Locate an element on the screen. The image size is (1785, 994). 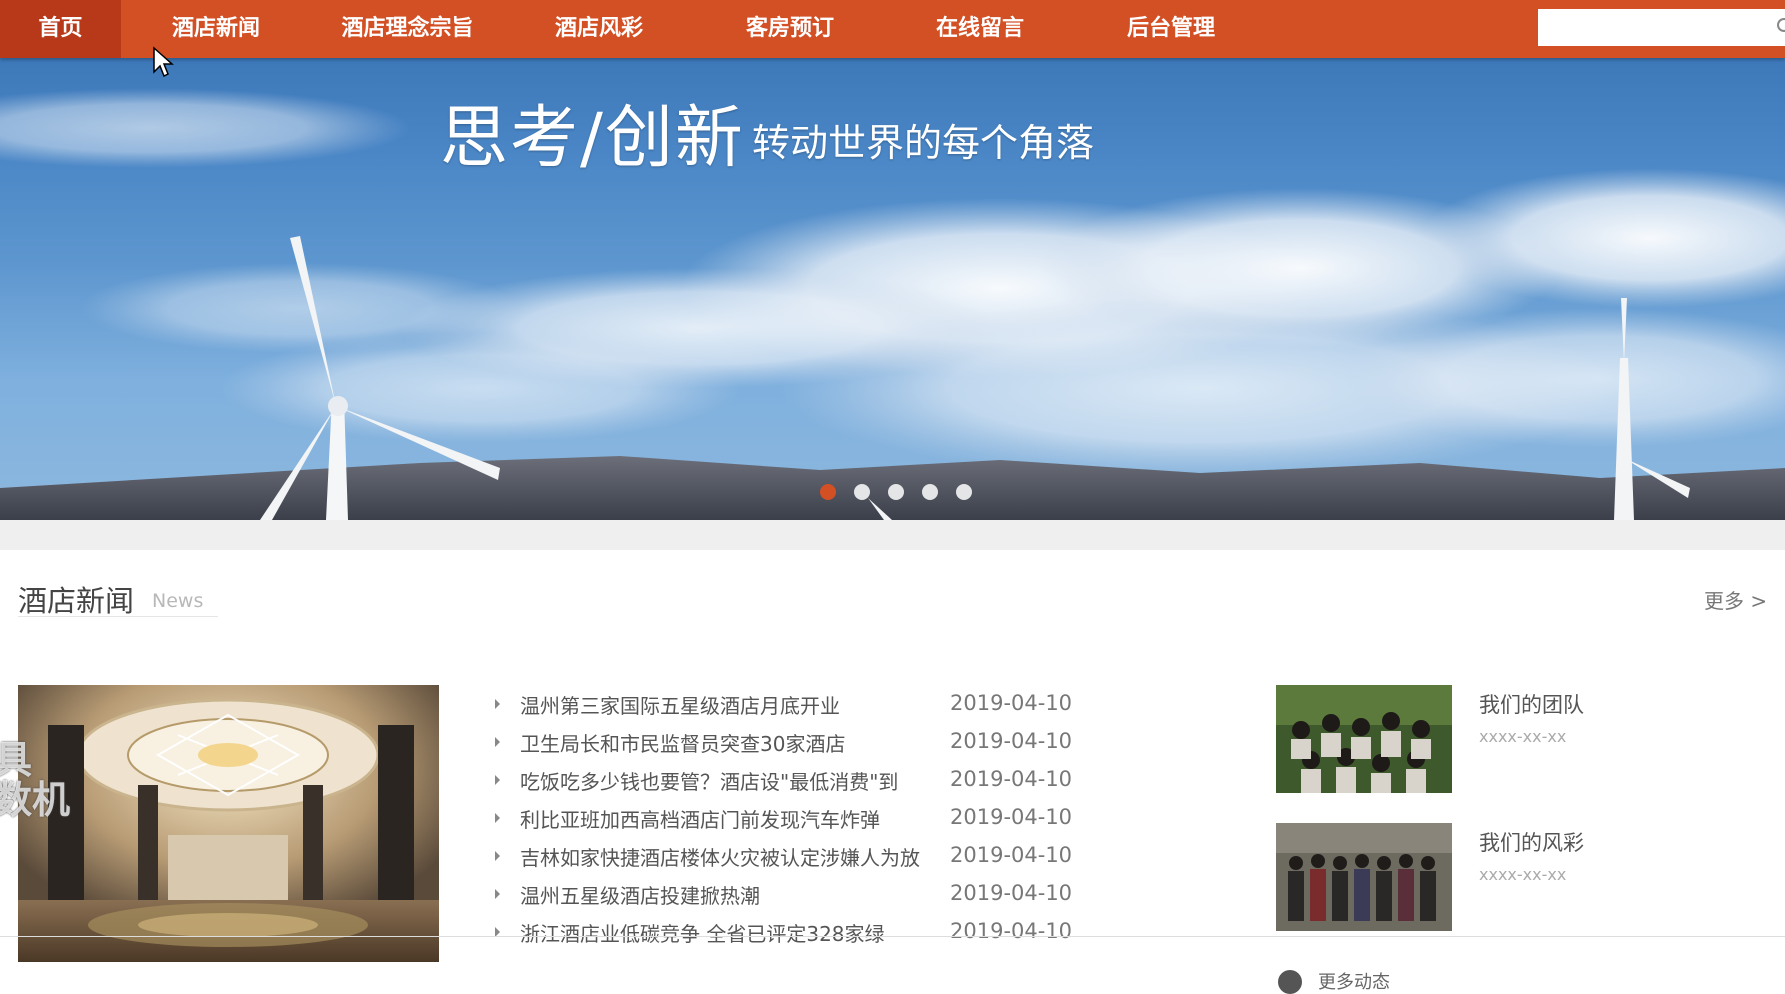
style-card: 我们的风彩 xxxx-xx-xx is located at coordinates (1486, 877).